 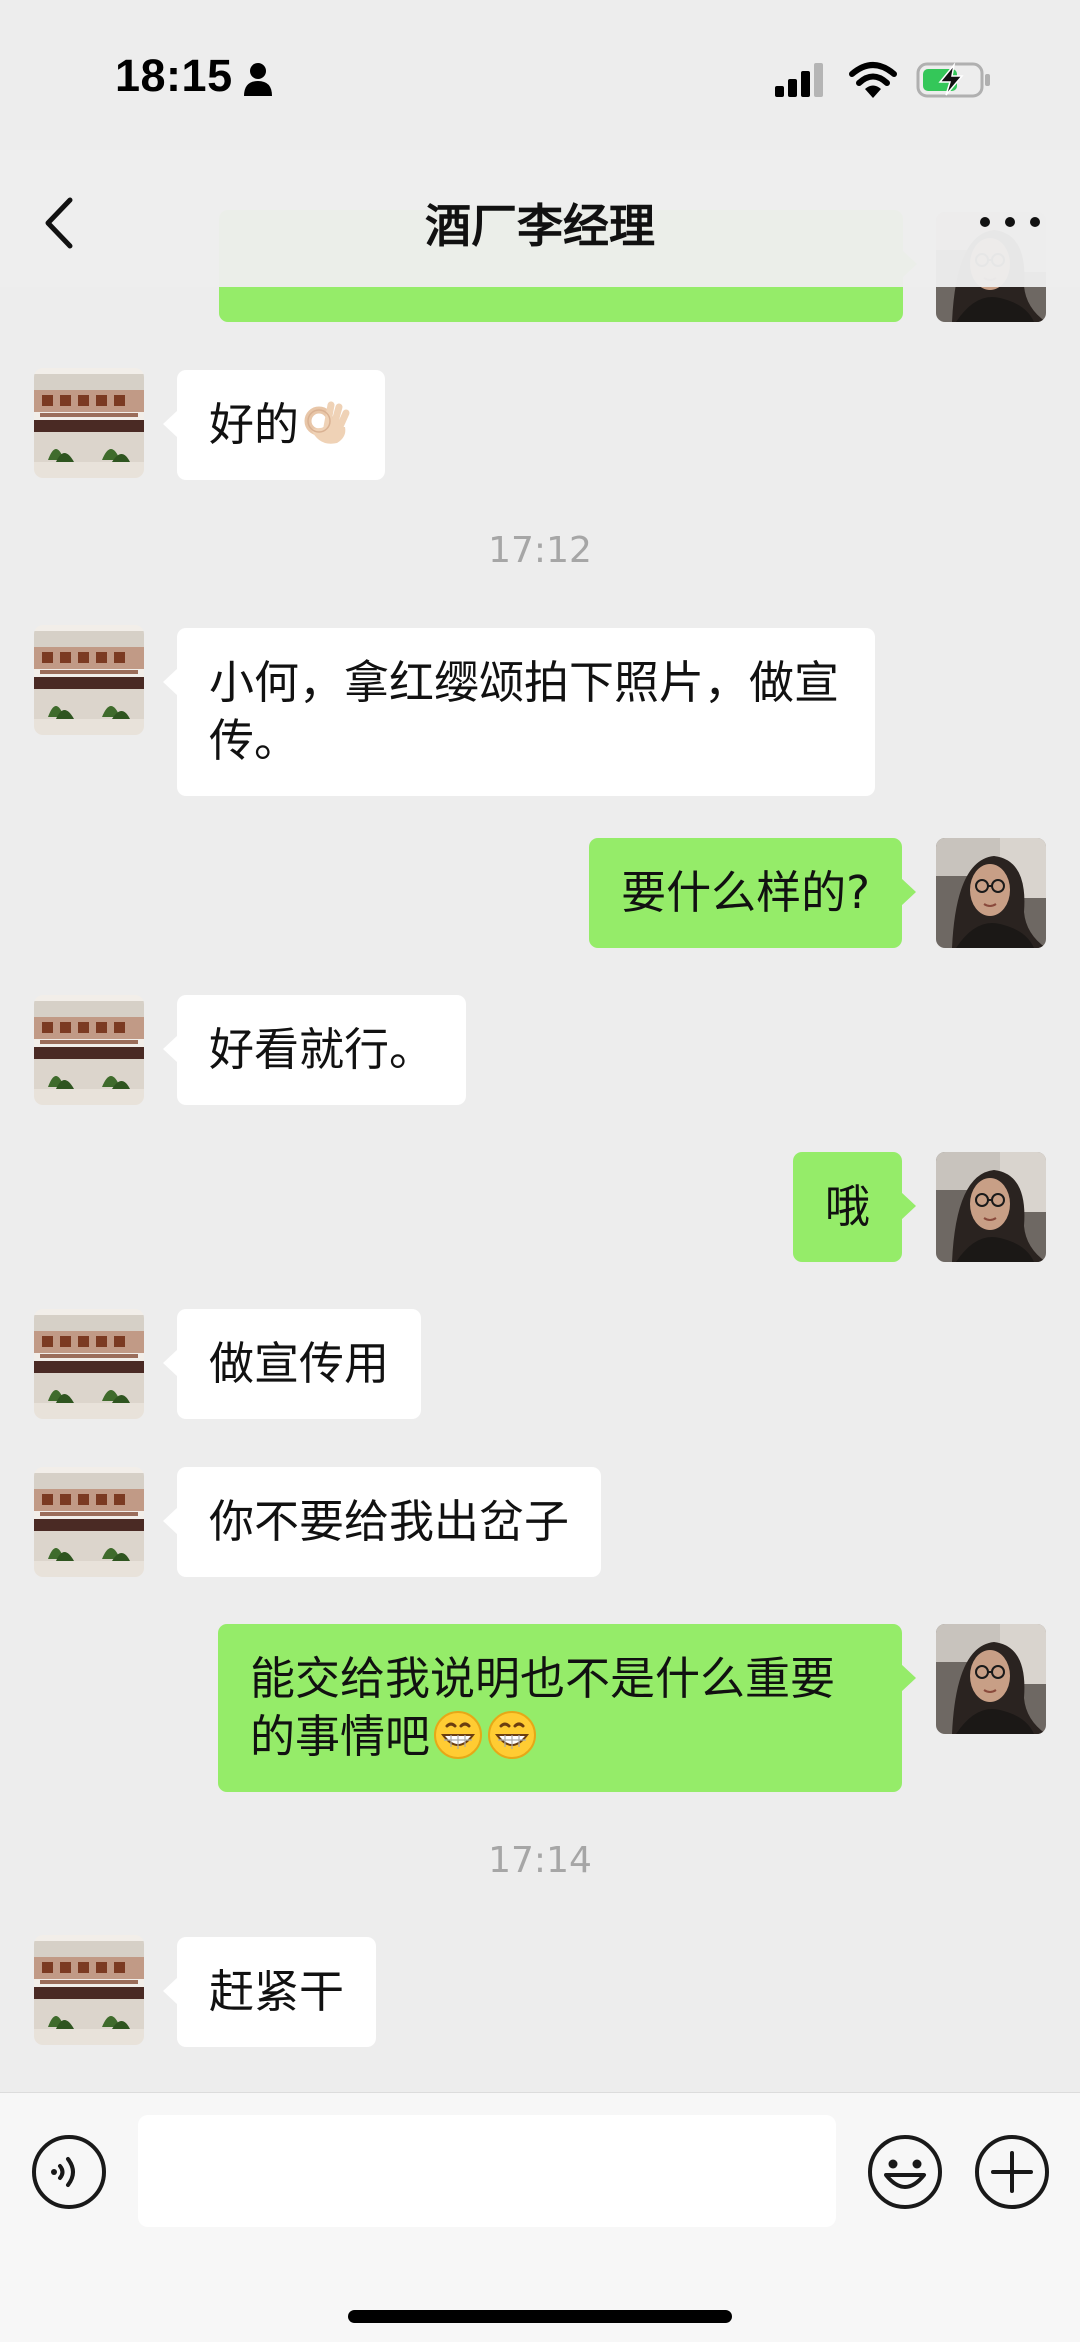 I want to click on message-bubble-incoming: 好看就行。, so click(x=314, y=1050).